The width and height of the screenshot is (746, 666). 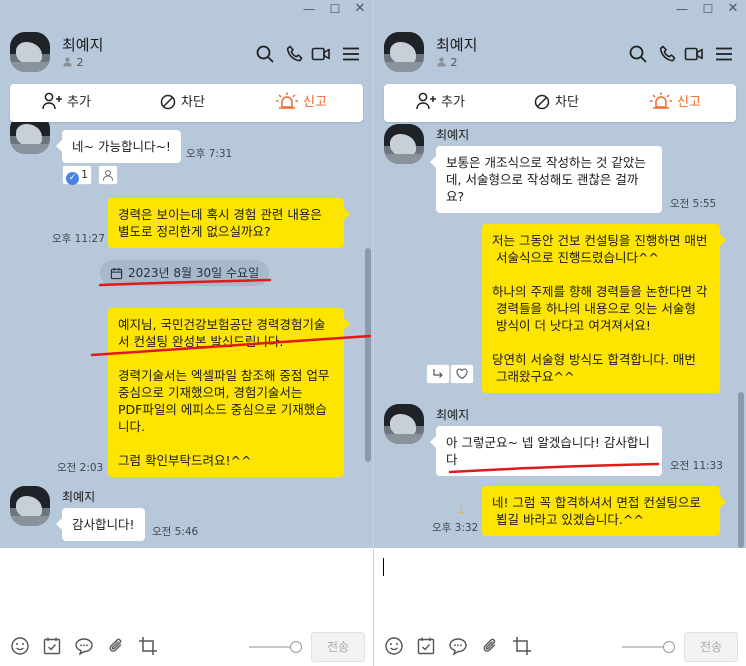 I want to click on text-caret, so click(x=383, y=567).